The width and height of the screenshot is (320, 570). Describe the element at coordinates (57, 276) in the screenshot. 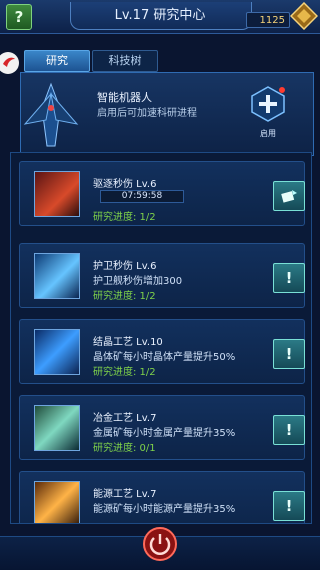

I see `escort-damage-icon` at that location.